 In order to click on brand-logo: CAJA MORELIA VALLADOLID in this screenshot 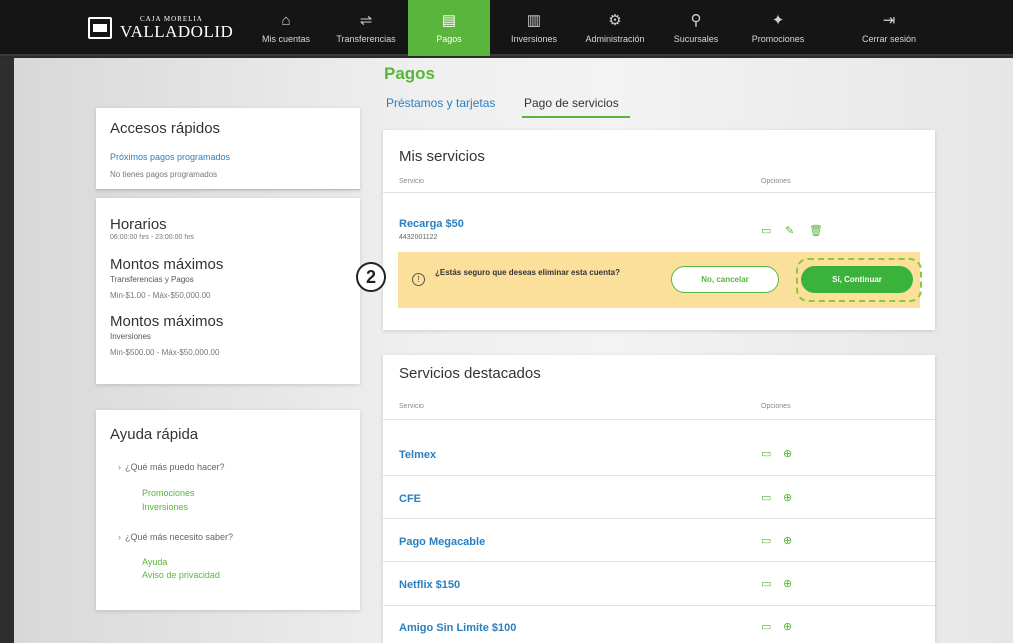, I will do `click(160, 28)`.